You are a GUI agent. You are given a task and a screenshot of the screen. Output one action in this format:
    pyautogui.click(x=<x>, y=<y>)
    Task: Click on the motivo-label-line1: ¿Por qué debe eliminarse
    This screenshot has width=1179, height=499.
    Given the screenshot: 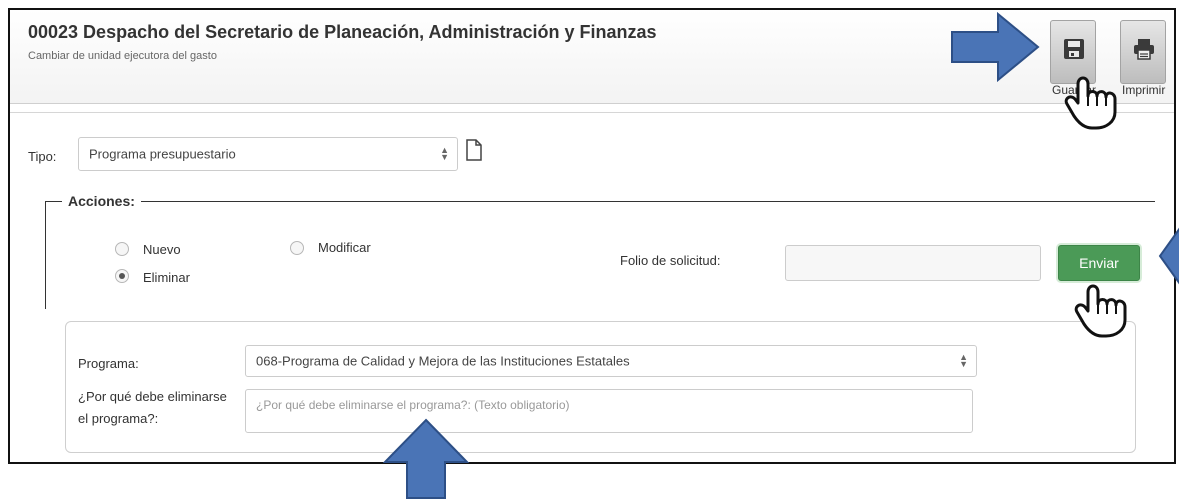 What is the action you would take?
    pyautogui.click(x=152, y=396)
    